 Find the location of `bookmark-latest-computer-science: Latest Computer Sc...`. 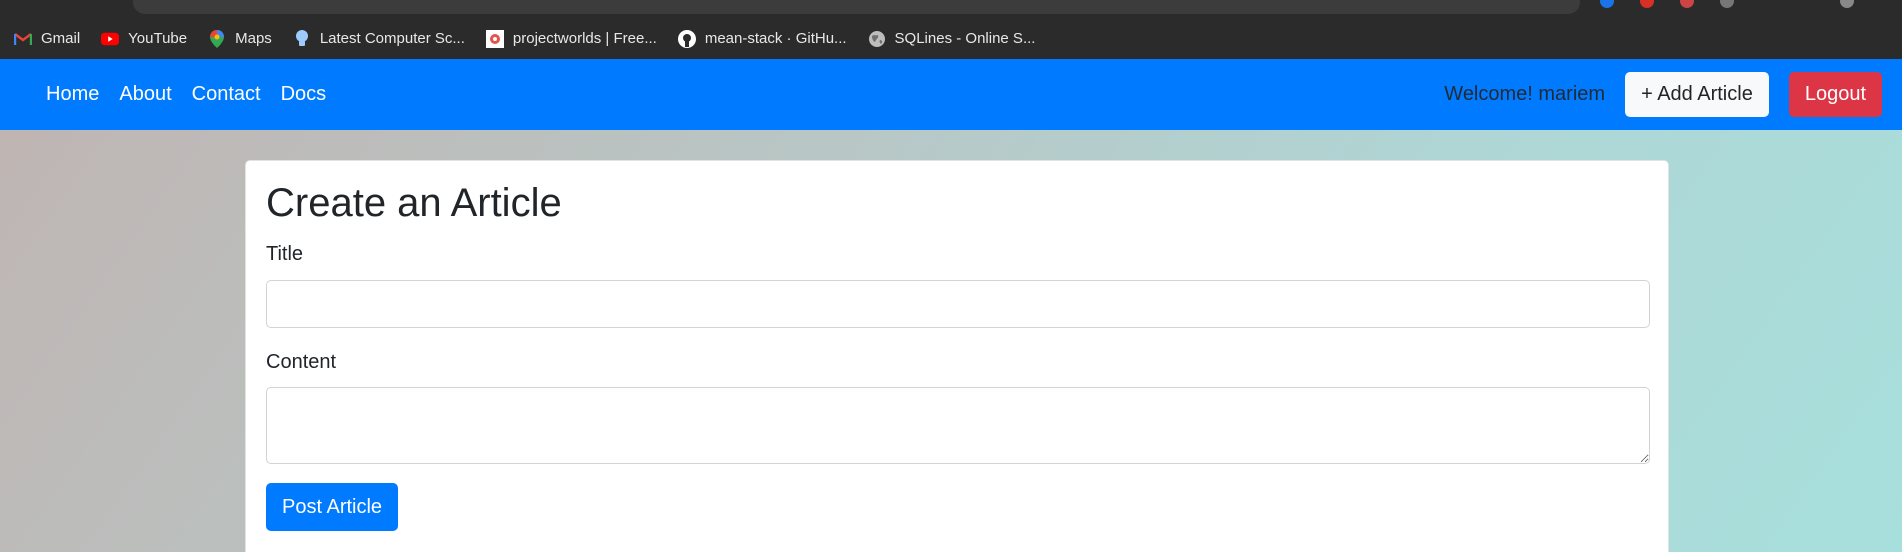

bookmark-latest-computer-science: Latest Computer Sc... is located at coordinates (379, 38).